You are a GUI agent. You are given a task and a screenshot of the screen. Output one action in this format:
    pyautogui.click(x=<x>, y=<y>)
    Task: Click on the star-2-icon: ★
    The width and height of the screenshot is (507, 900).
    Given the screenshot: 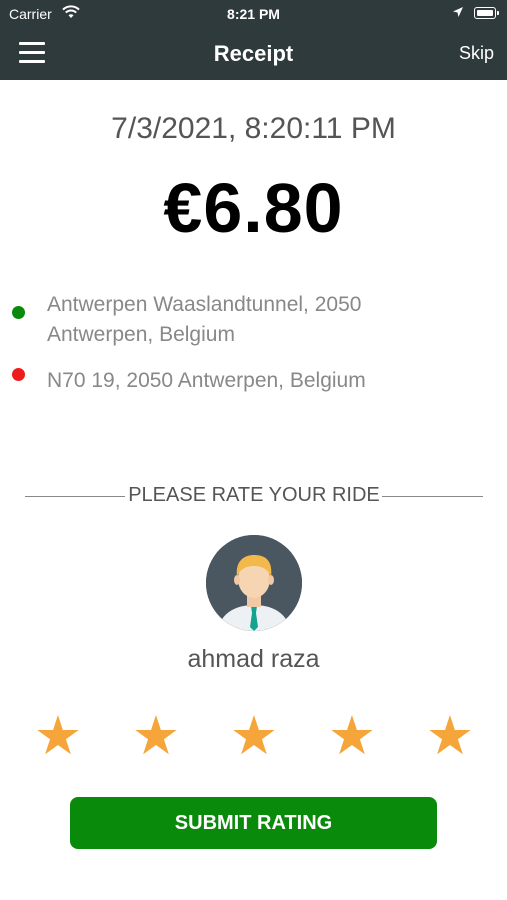 What is the action you would take?
    pyautogui.click(x=156, y=736)
    